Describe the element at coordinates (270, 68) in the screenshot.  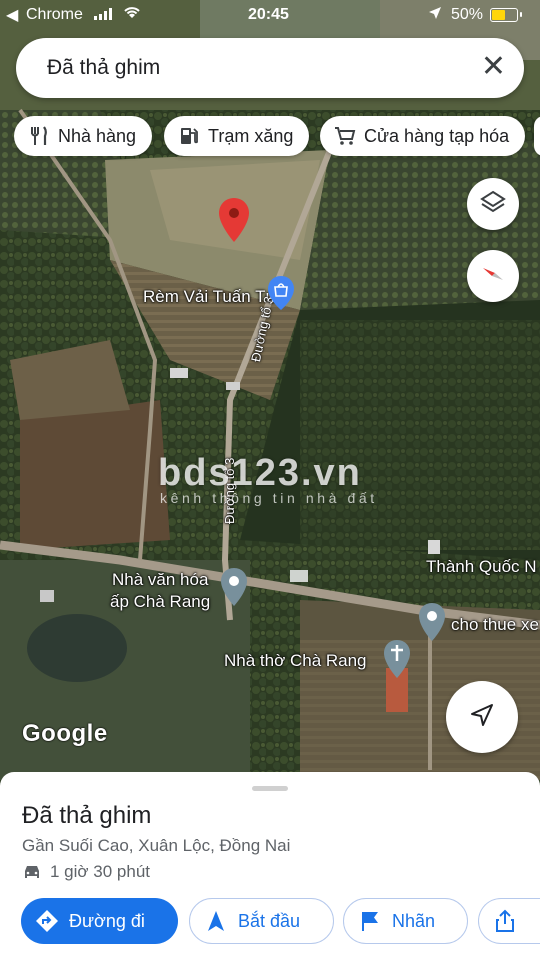
I see `search-bar: Đã thả ghim ✕` at that location.